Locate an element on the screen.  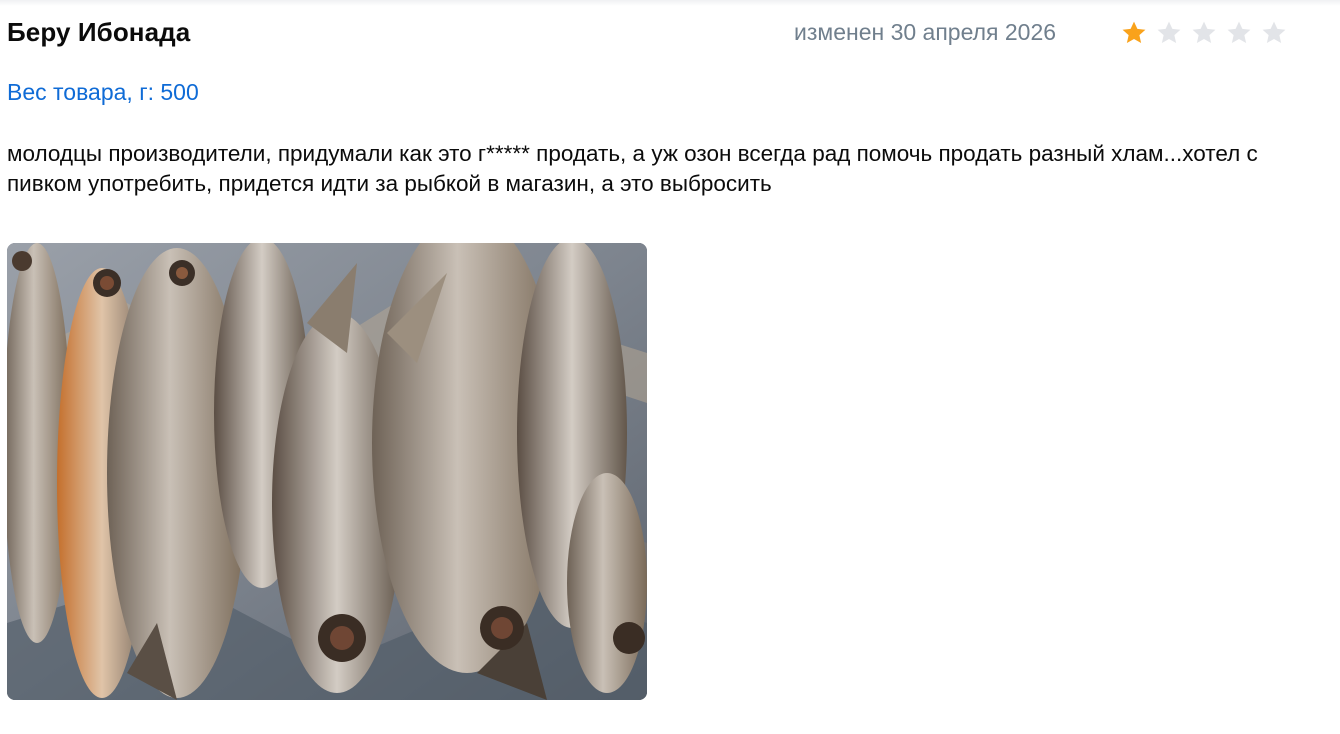
rating-stars is located at coordinates (1204, 33).